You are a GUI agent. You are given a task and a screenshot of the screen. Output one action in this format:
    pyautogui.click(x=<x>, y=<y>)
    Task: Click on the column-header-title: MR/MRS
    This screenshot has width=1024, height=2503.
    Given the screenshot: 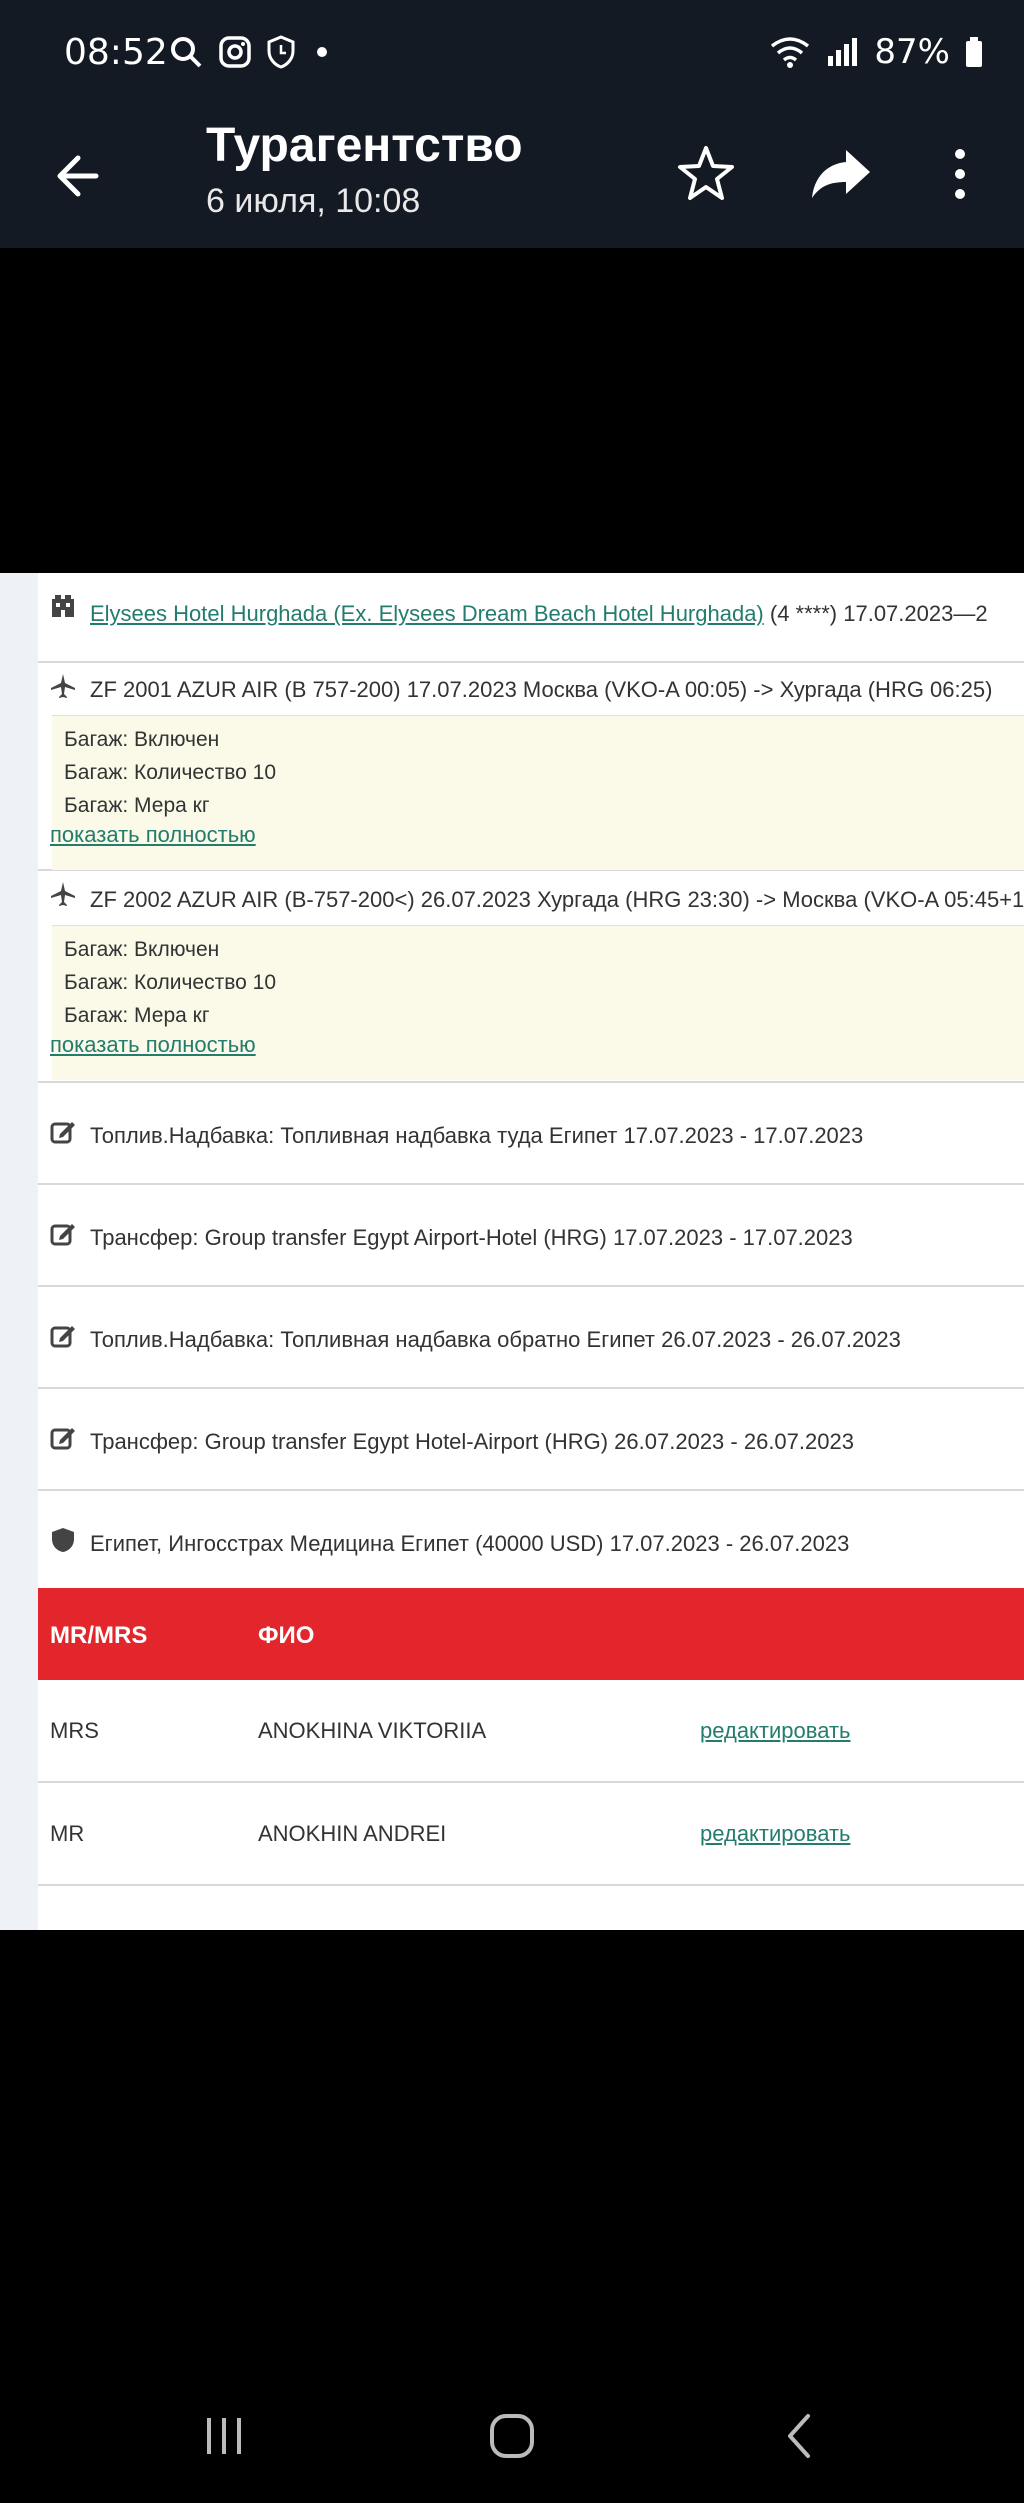 What is the action you would take?
    pyautogui.click(x=99, y=1635)
    